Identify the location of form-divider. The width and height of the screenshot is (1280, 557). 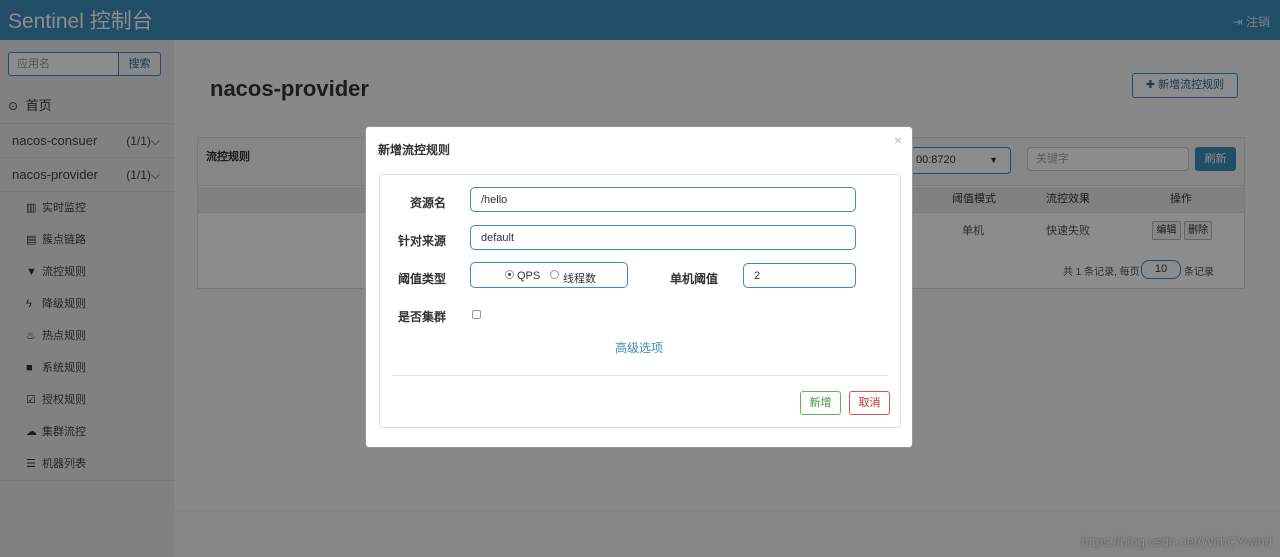
(640, 375).